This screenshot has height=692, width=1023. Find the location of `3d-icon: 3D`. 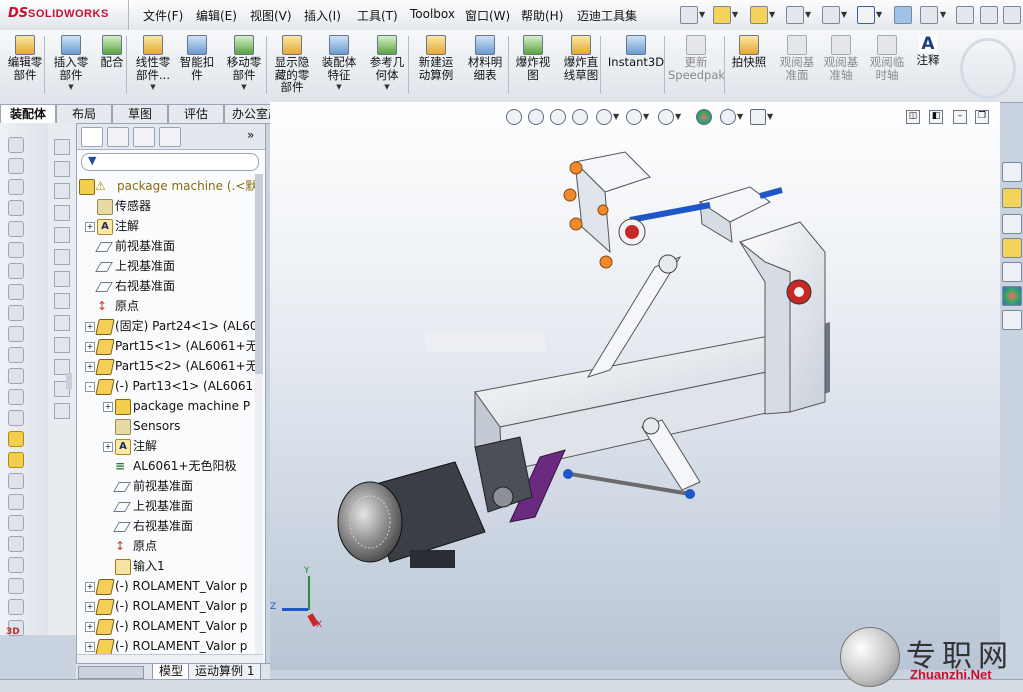

3d-icon: 3D is located at coordinates (13, 632).